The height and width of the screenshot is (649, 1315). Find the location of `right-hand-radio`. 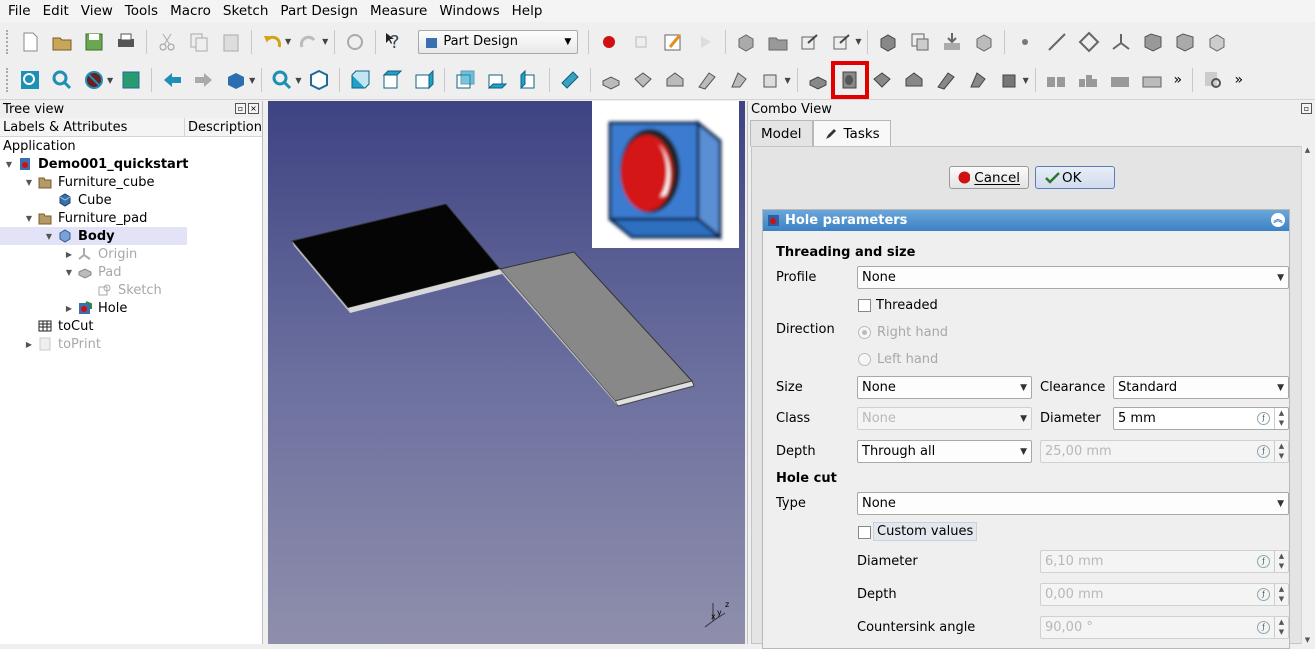

right-hand-radio is located at coordinates (864, 332).